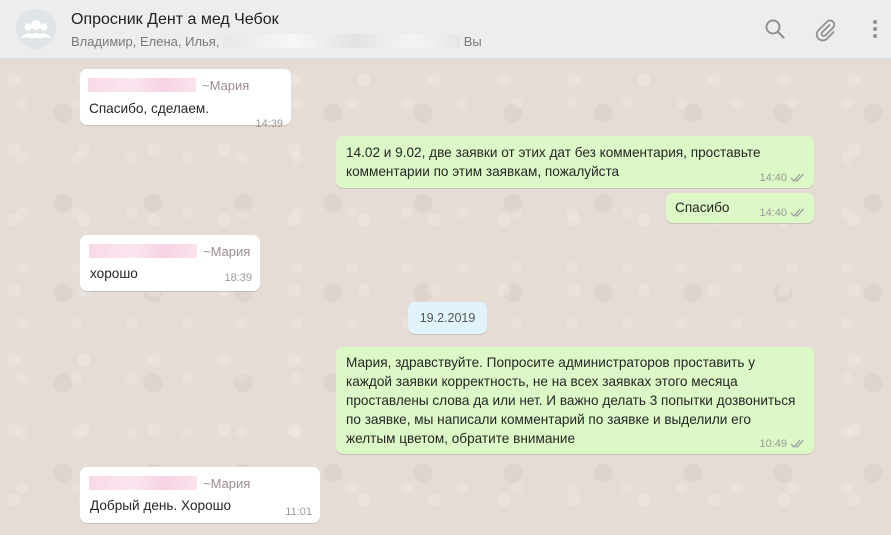  I want to click on kebab-menu-icon, so click(875, 29).